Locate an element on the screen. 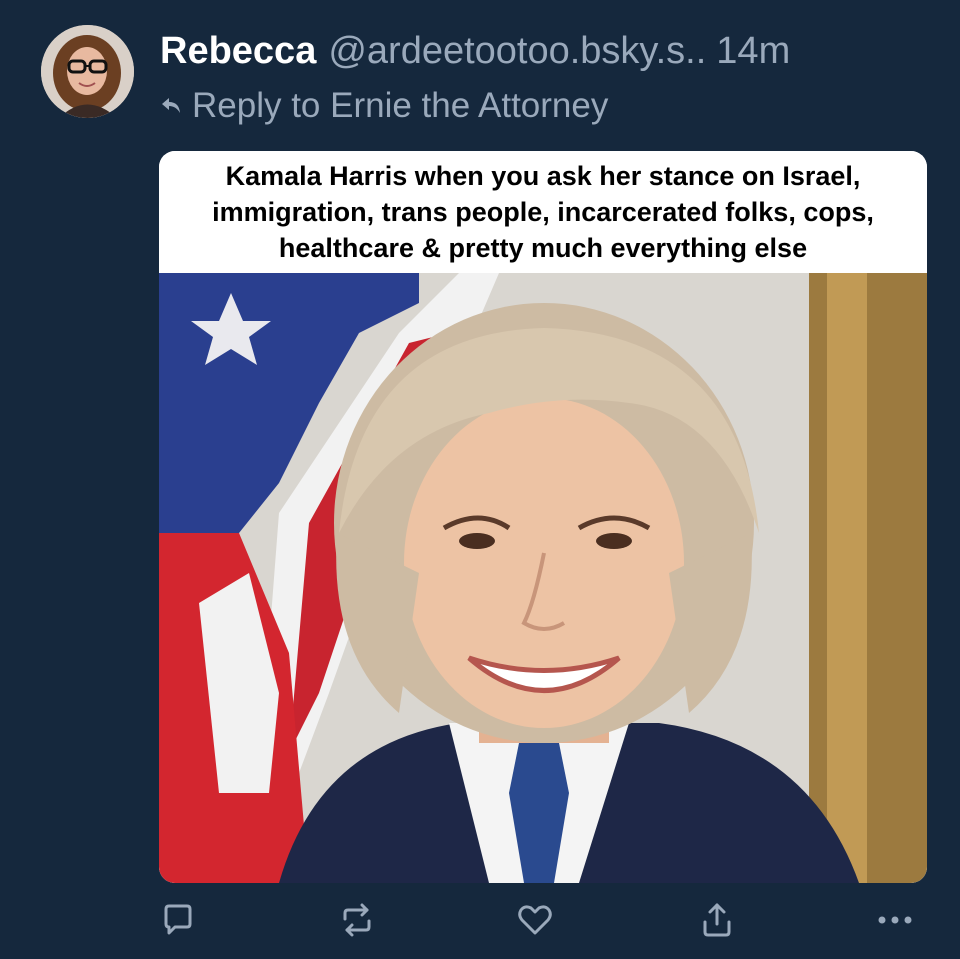 The height and width of the screenshot is (959, 960). repost-button is located at coordinates (357, 920).